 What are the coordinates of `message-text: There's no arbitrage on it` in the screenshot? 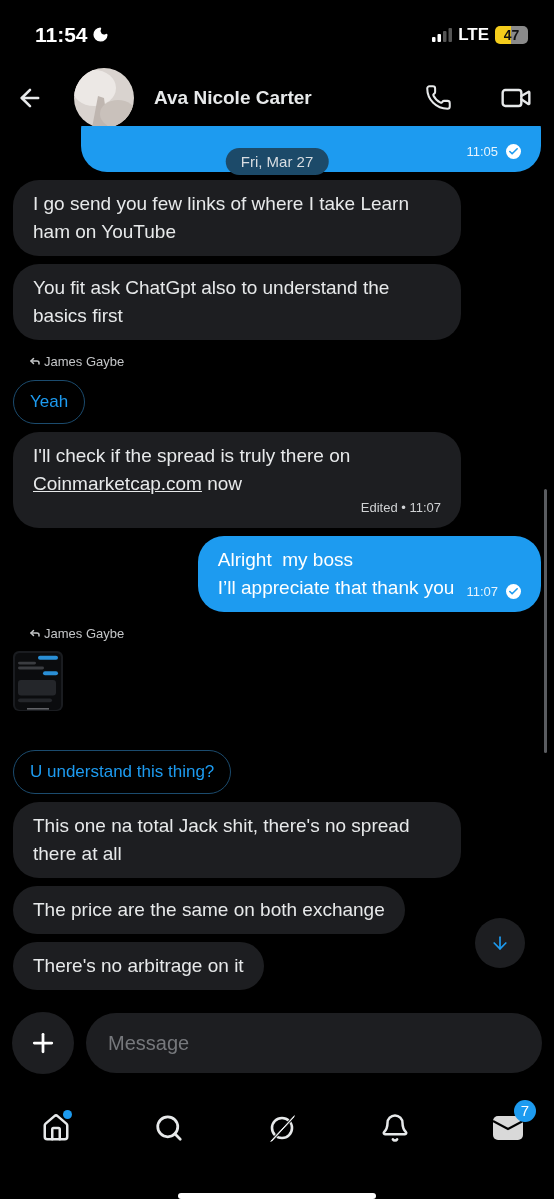 It's located at (138, 966).